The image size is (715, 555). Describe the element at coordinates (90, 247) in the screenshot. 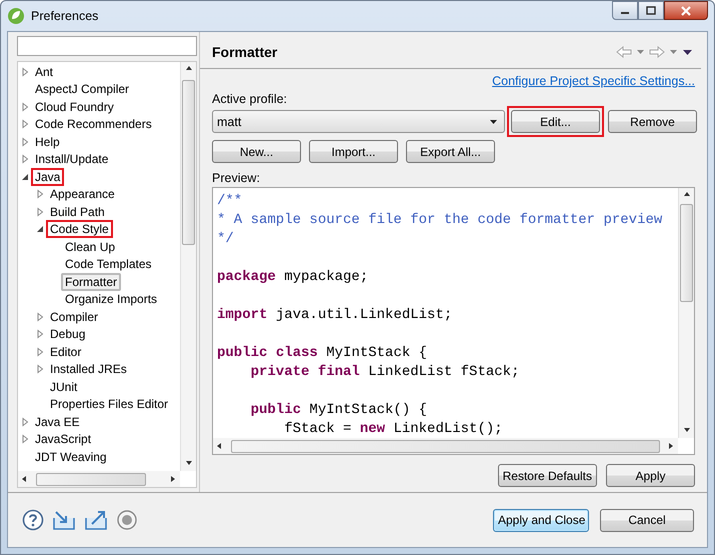

I see `tree-item: Clean Up` at that location.